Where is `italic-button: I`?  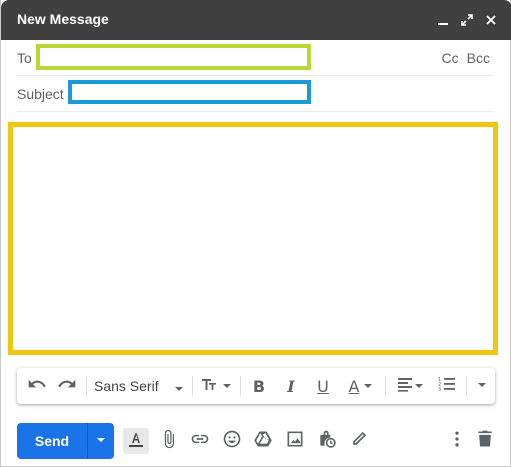
italic-button: I is located at coordinates (291, 386).